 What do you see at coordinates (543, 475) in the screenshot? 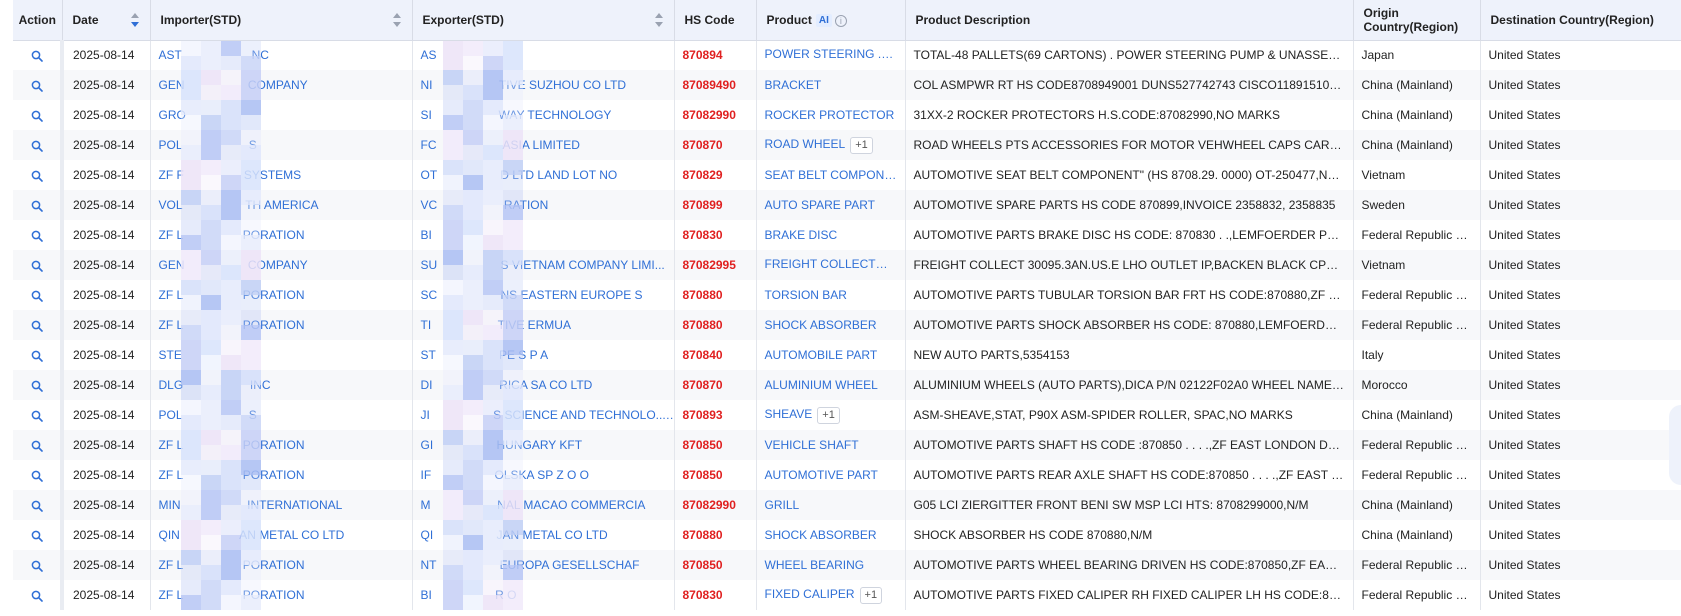
I see `exporter-link: IF OLSKA SP Z O O` at bounding box center [543, 475].